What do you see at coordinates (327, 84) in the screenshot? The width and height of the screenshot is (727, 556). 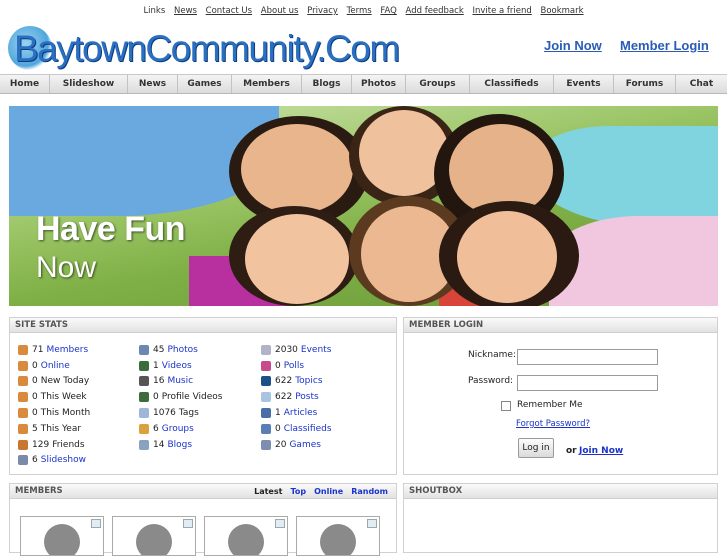 I see `nav-blogs: Blogs` at bounding box center [327, 84].